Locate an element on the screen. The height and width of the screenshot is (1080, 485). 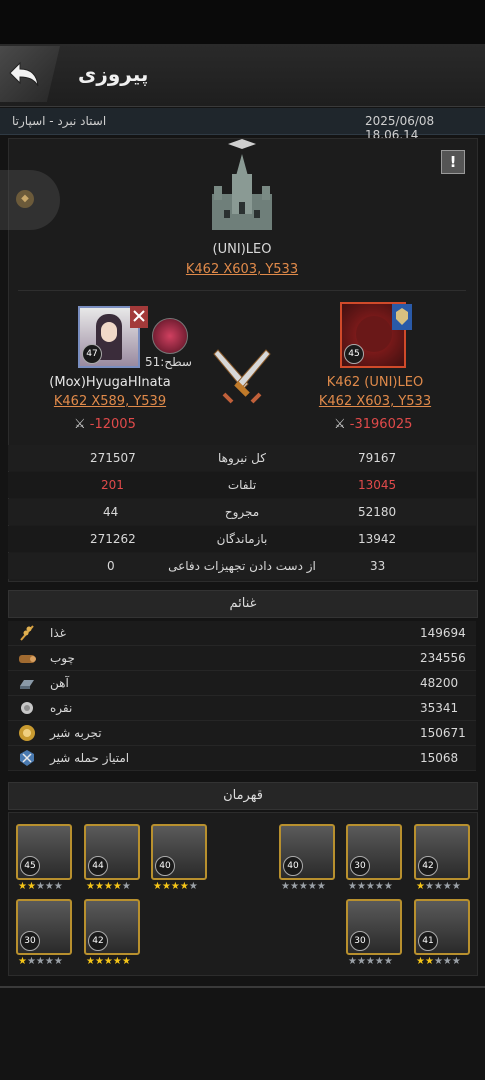
stat-right-value: 52180 is located at coordinates (377, 512).